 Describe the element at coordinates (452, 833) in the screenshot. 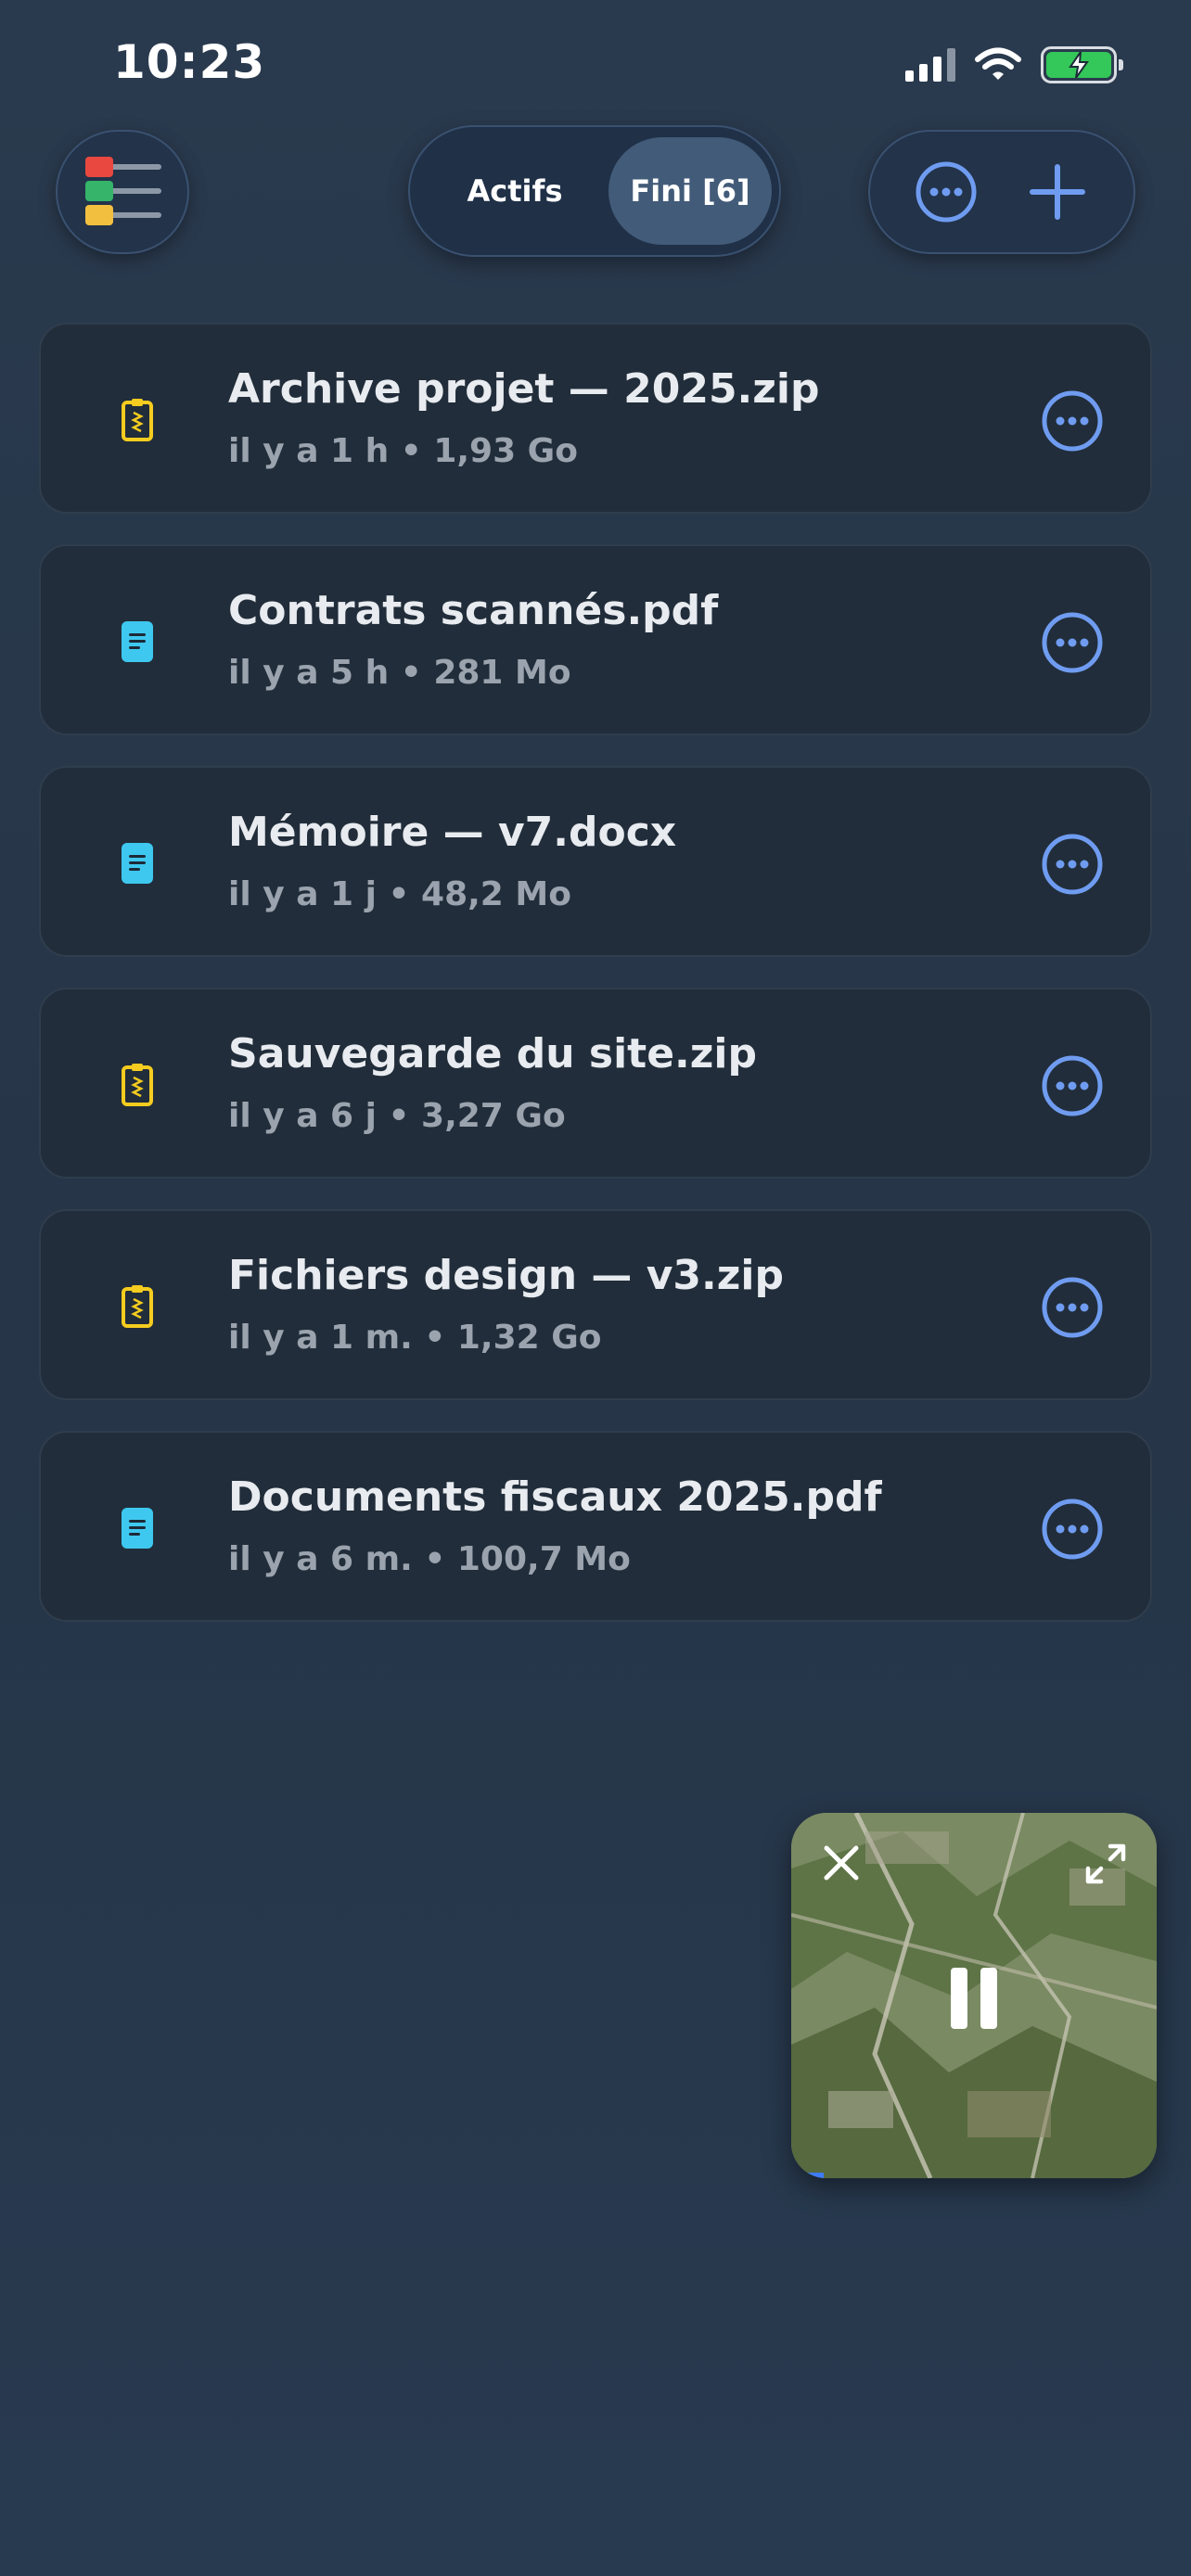

I see `file-name: Mémoire — v7.docx` at that location.